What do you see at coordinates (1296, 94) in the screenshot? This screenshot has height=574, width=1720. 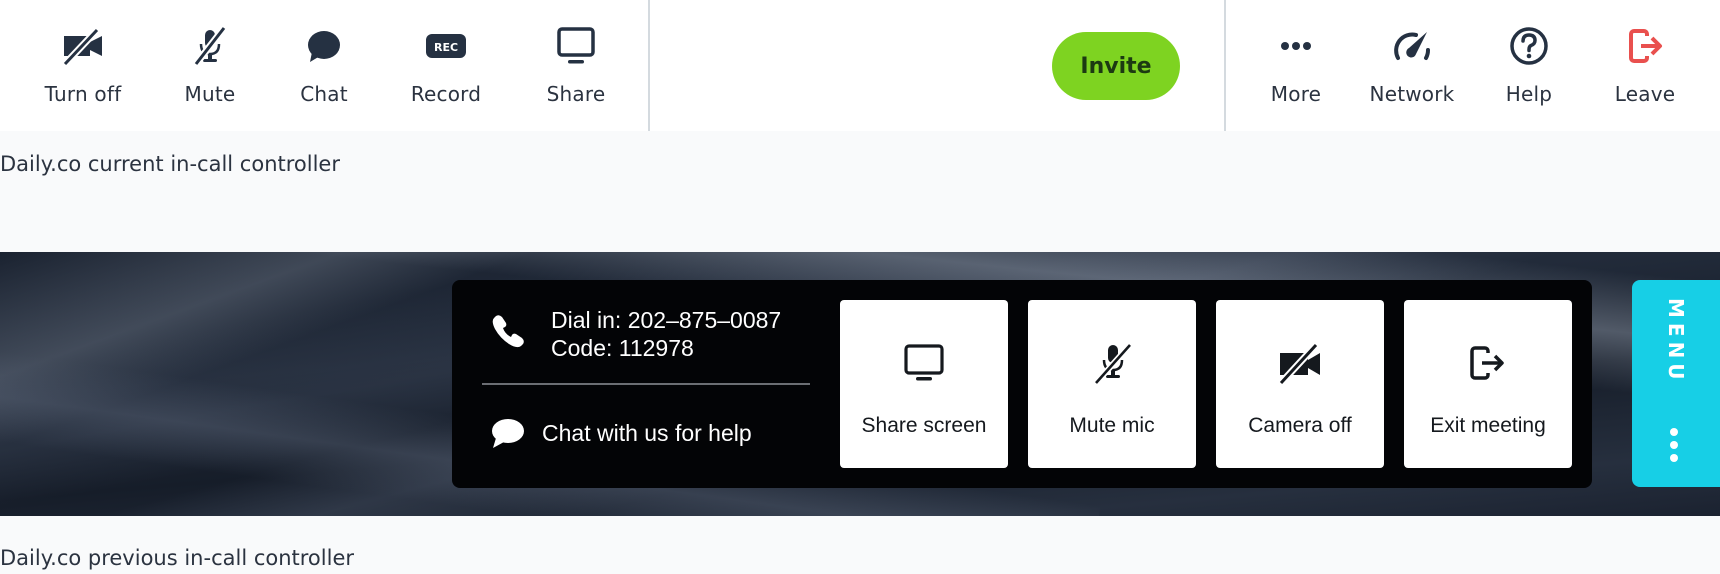 I see `more-label: More` at bounding box center [1296, 94].